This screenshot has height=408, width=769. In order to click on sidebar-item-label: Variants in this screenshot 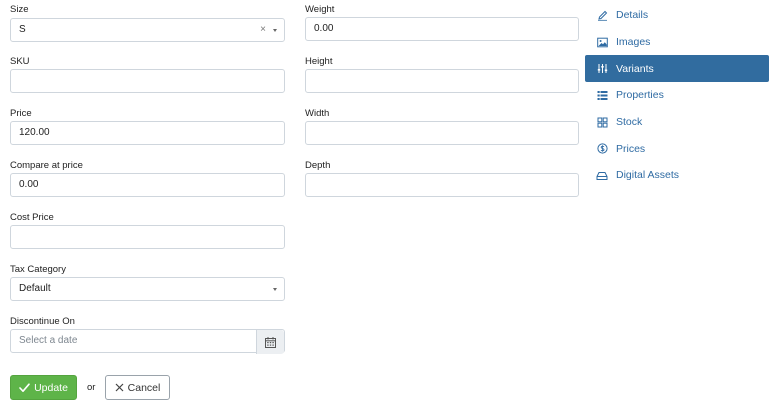, I will do `click(635, 68)`.